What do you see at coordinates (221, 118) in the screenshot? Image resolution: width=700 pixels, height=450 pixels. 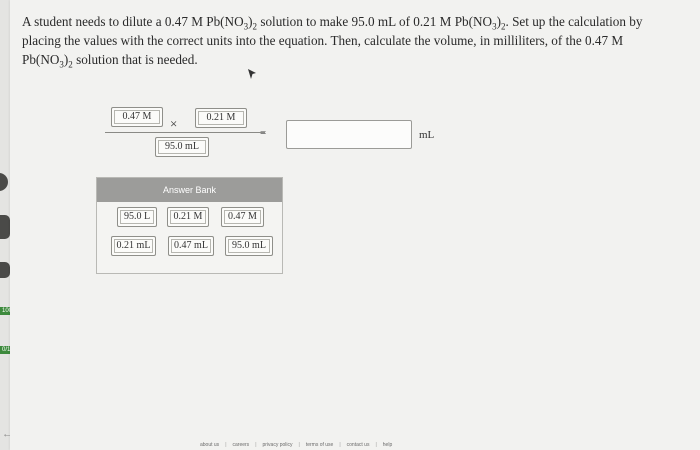 I see `numerator-right-tile: 0.21 M` at bounding box center [221, 118].